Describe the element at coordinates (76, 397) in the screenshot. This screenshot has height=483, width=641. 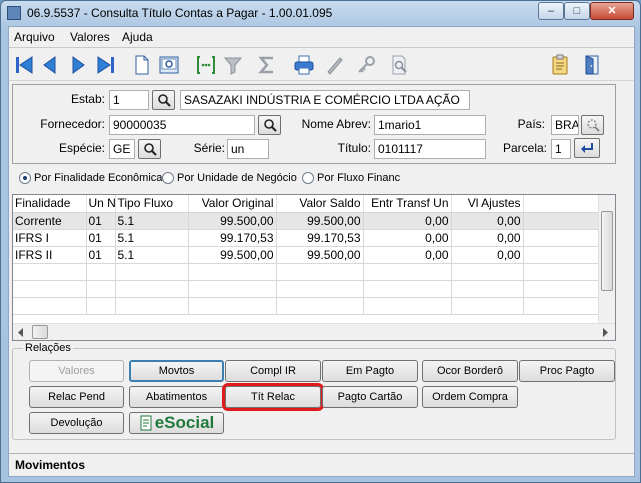
I see `relac-pend-button: Relac Pend` at that location.